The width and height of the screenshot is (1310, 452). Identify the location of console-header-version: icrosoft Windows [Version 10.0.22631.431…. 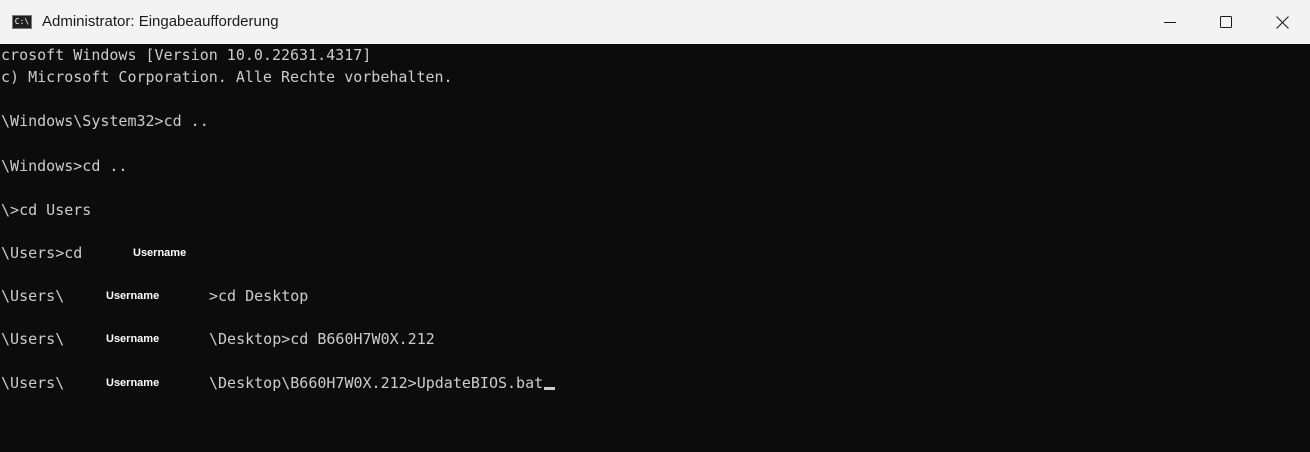
(186, 55).